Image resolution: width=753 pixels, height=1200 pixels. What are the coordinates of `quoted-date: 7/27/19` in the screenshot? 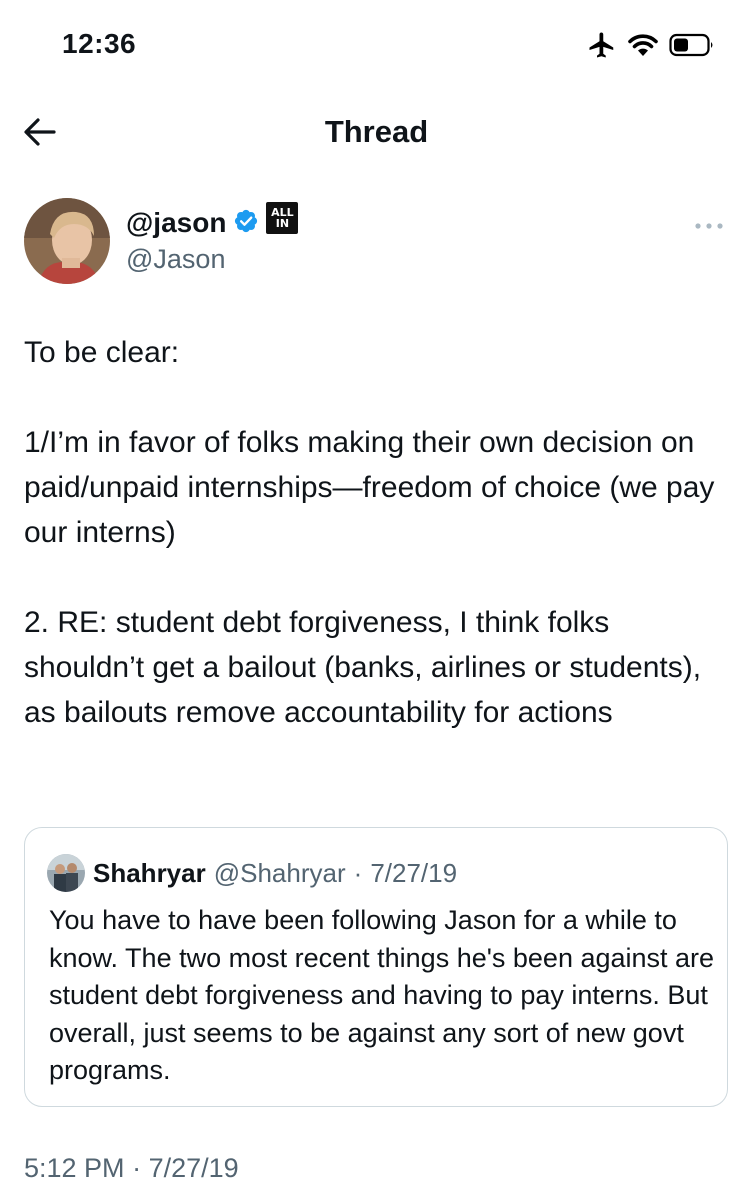 It's located at (414, 872).